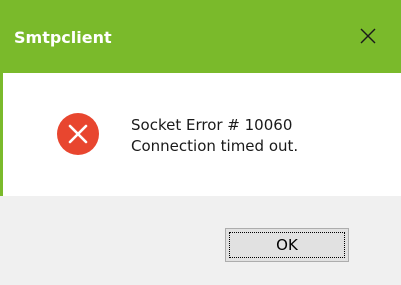 This screenshot has width=401, height=285. I want to click on close-button, so click(368, 38).